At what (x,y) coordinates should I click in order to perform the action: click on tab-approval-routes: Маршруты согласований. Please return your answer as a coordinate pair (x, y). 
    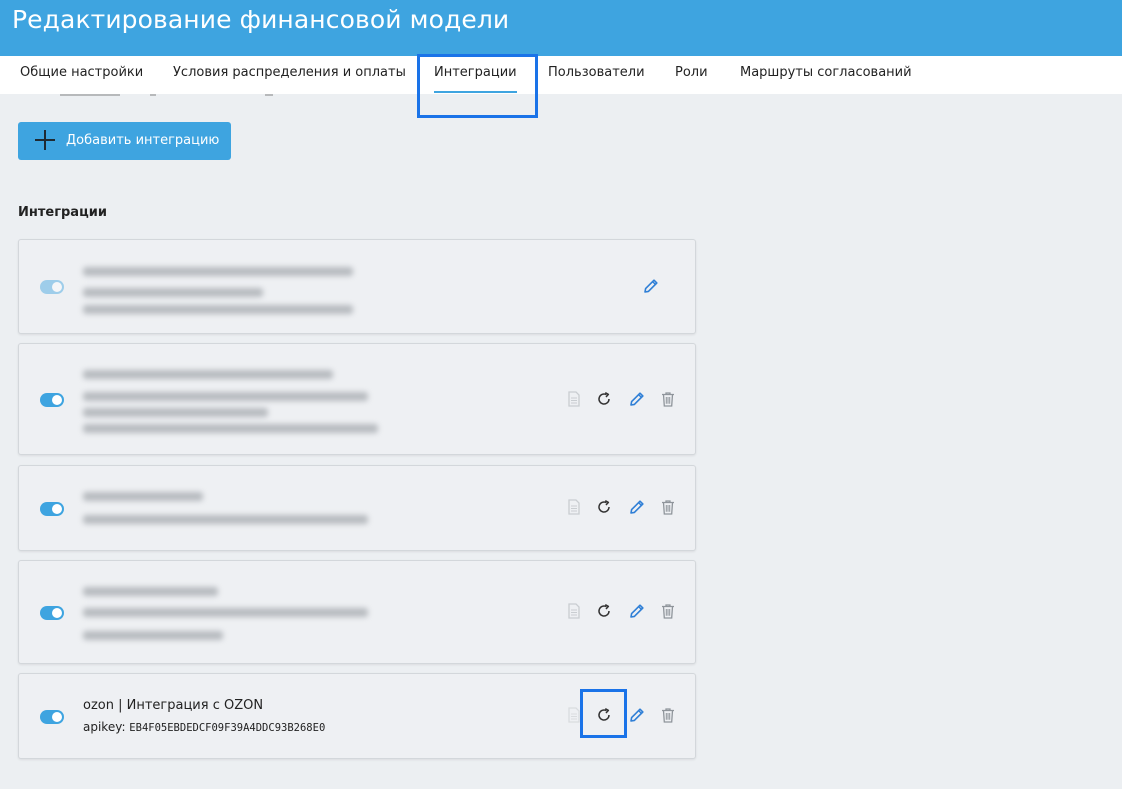
    Looking at the image, I should click on (826, 75).